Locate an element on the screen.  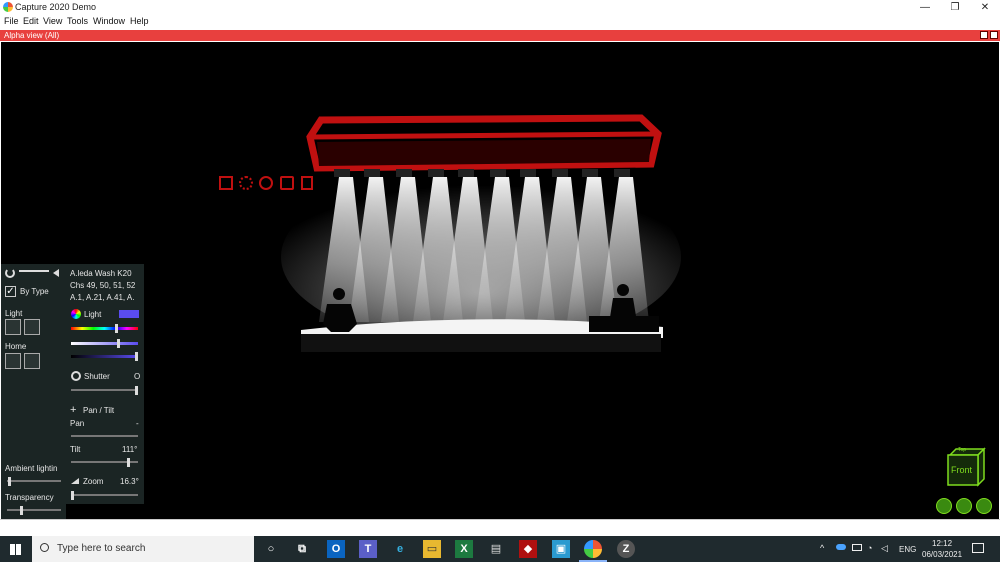
fixture-addresses: A.1, A.21, A.41, A. is located at coordinates (102, 297).